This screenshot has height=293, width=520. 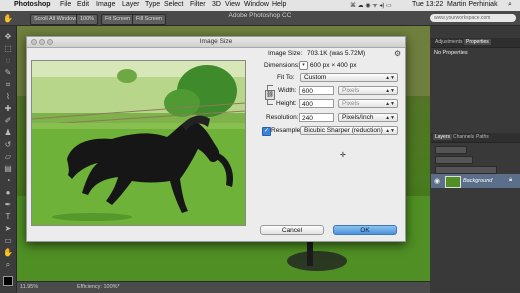 What do you see at coordinates (8, 49) in the screenshot?
I see `marquee-tool-icon: ⬚` at bounding box center [8, 49].